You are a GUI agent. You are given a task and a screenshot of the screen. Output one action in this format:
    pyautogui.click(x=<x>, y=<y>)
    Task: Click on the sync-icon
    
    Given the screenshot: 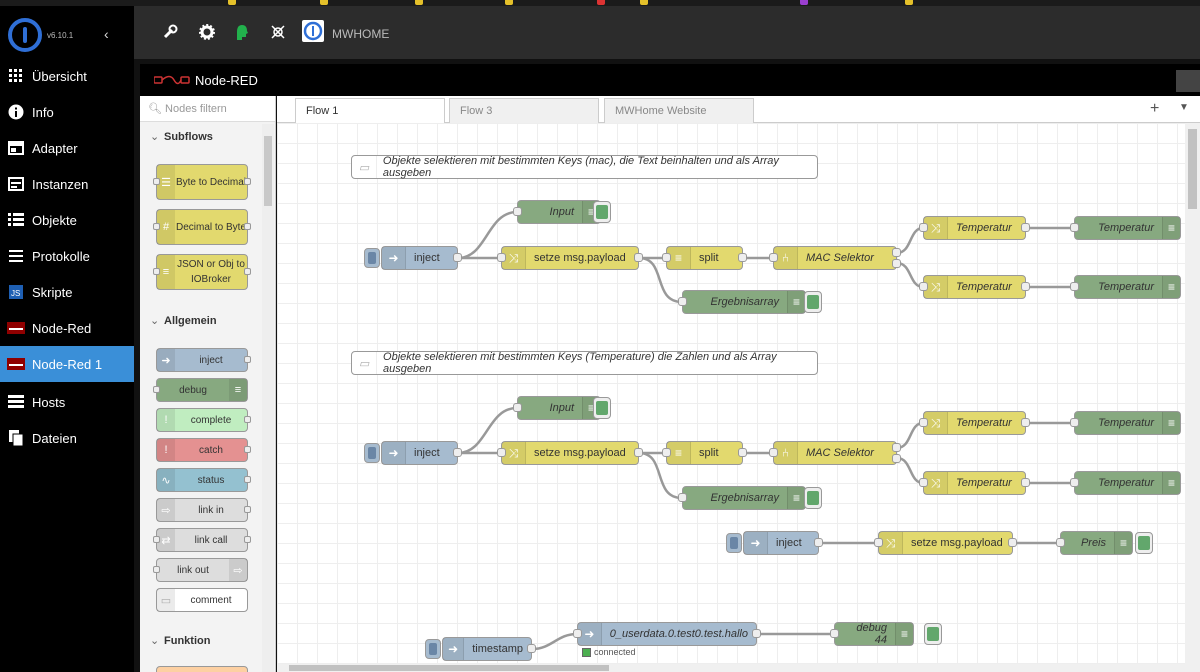 What is the action you would take?
    pyautogui.click(x=278, y=34)
    